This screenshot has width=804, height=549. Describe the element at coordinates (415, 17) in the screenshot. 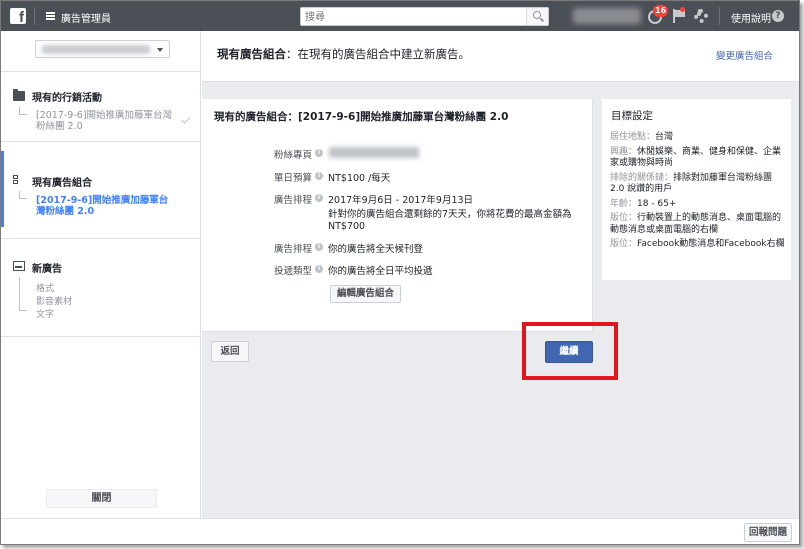

I see `search-input` at that location.